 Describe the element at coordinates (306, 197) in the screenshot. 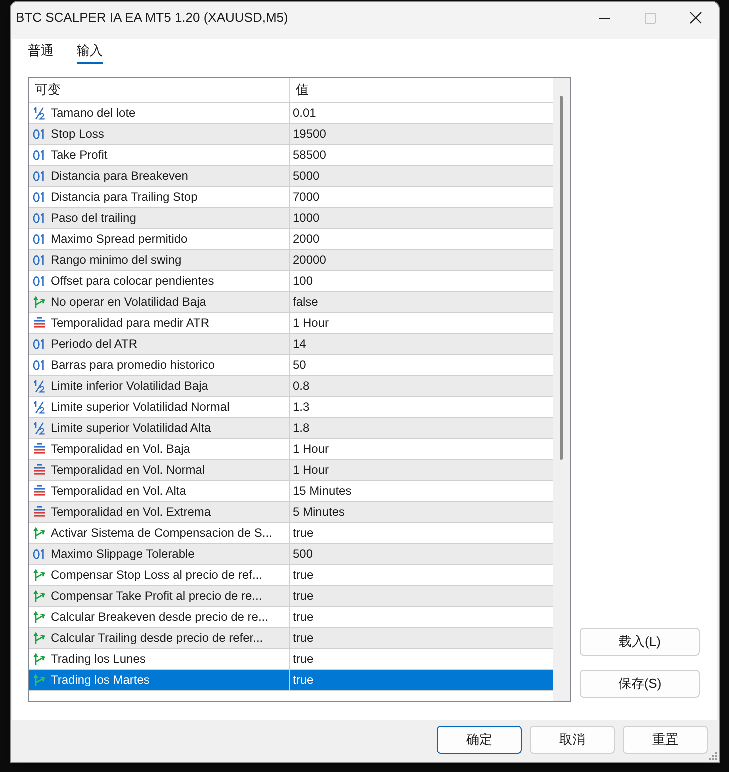

I see `parameter-value: 7000` at that location.